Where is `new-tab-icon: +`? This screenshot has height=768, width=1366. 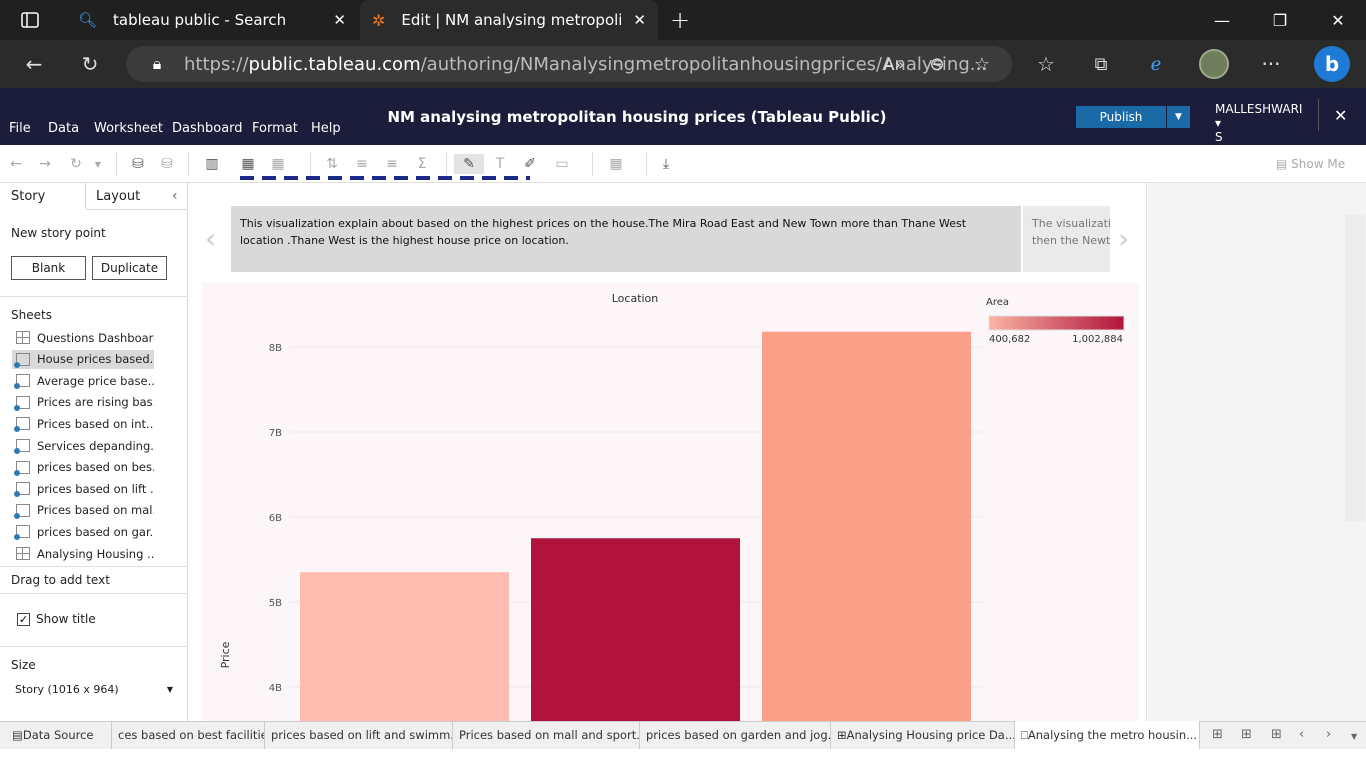 new-tab-icon: + is located at coordinates (680, 20).